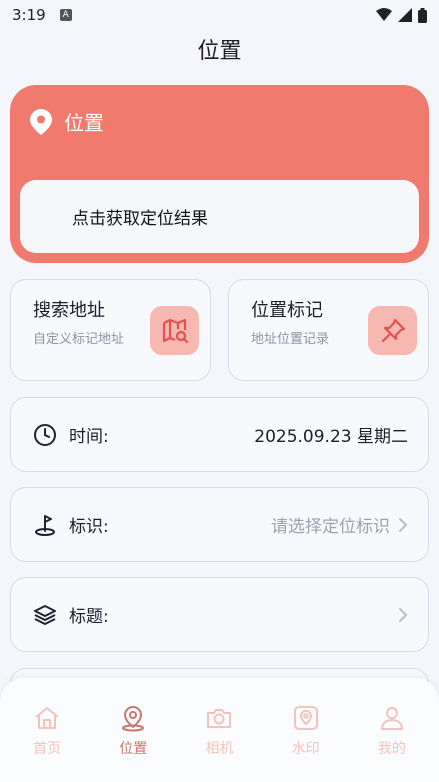 This screenshot has width=439, height=782. What do you see at coordinates (47, 718) in the screenshot?
I see `home-icon` at bounding box center [47, 718].